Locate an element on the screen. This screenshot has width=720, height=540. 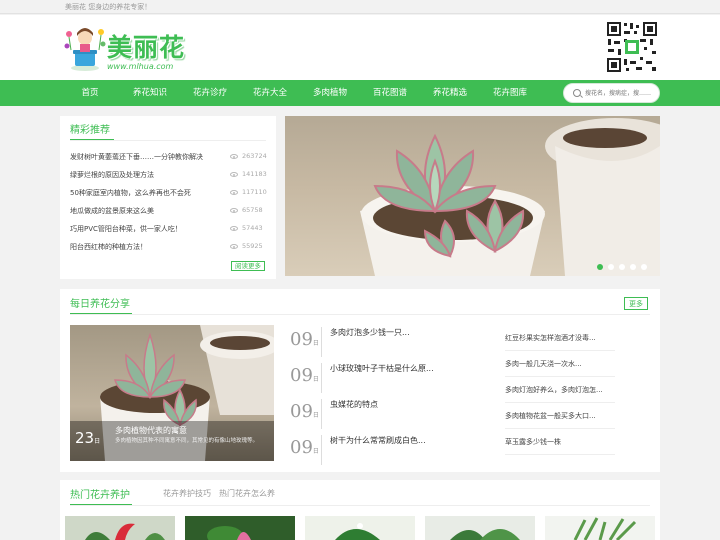
read-more-button: 阅读更多 is located at coordinates (248, 266).